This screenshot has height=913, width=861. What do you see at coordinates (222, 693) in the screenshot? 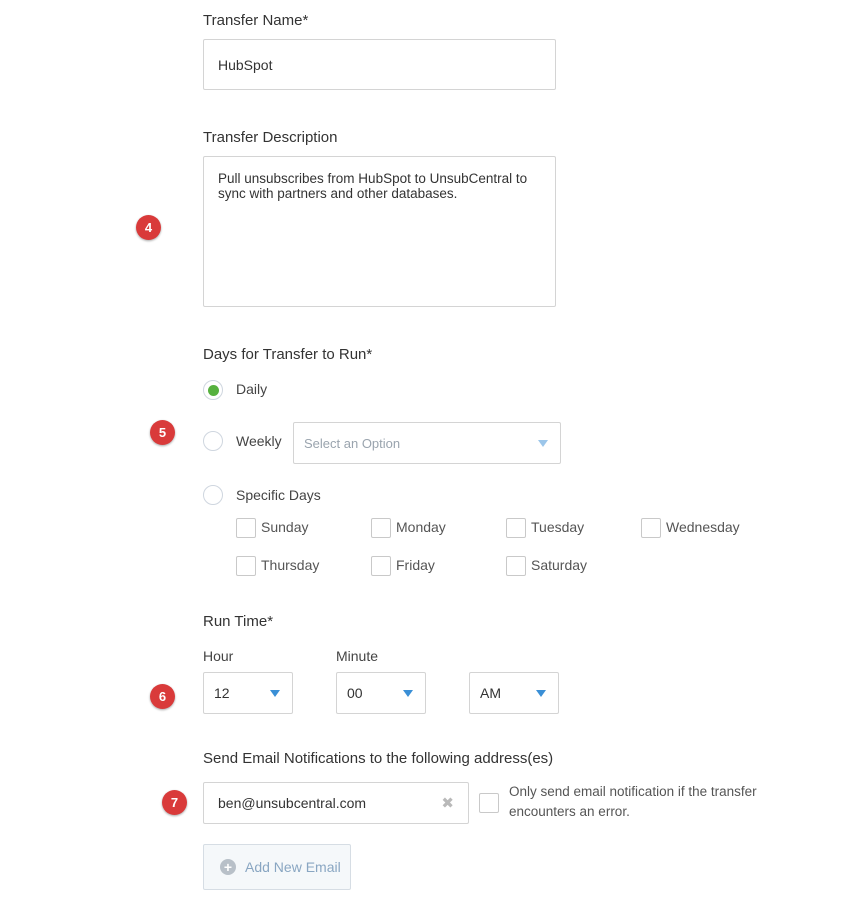
I see `hour-value: 12` at bounding box center [222, 693].